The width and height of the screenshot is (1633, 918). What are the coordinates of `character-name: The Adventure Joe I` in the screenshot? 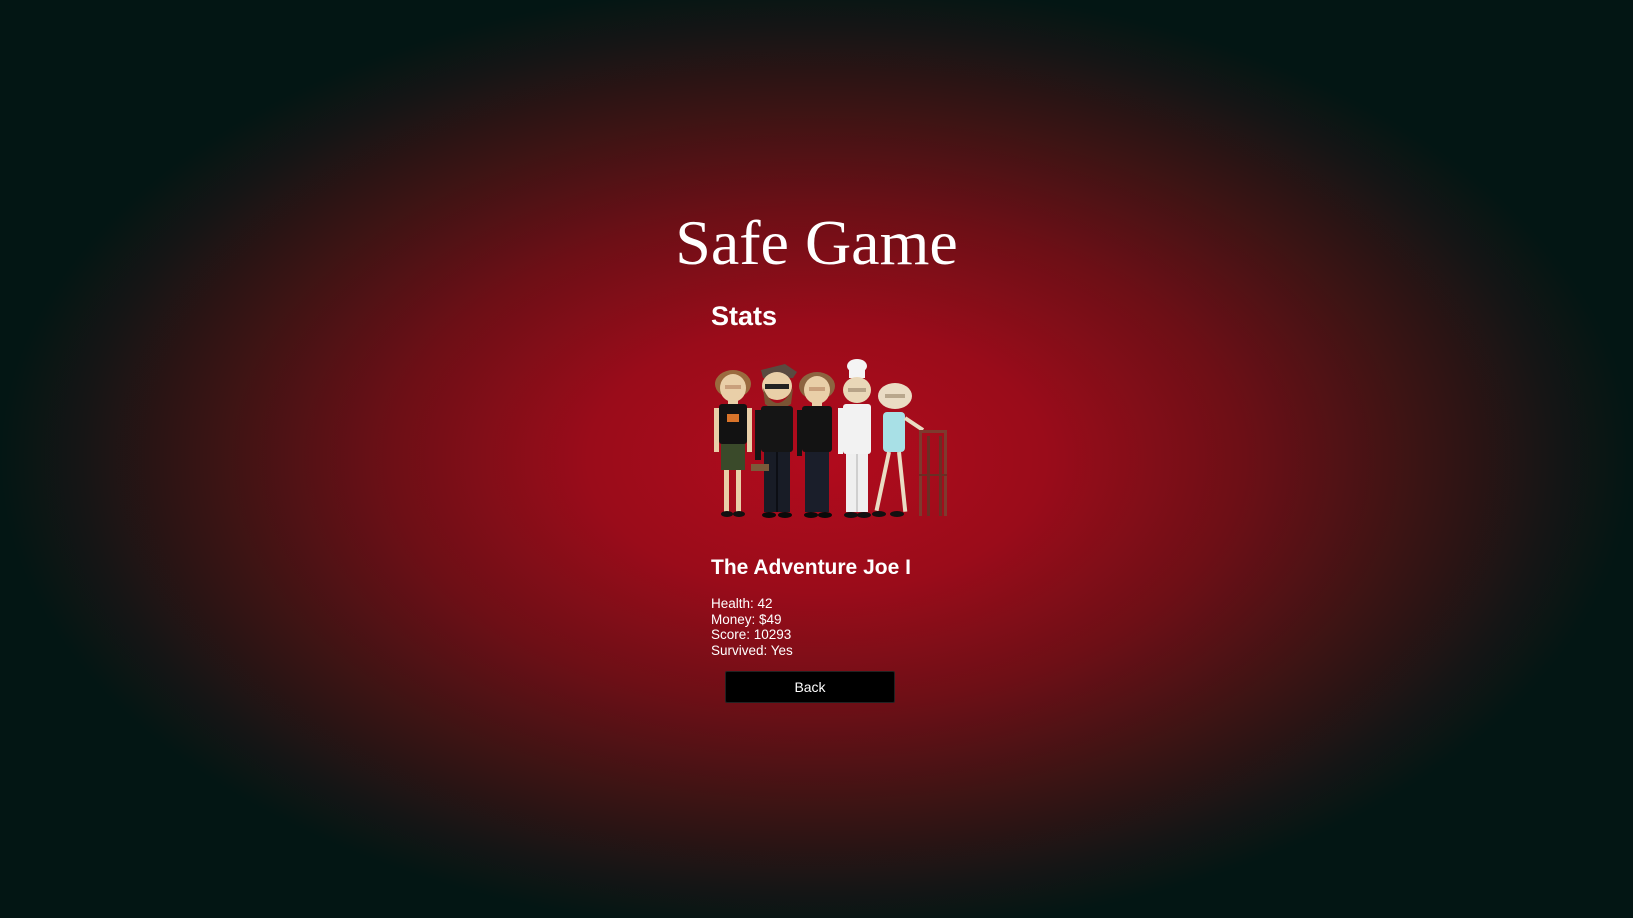 It's located at (811, 567).